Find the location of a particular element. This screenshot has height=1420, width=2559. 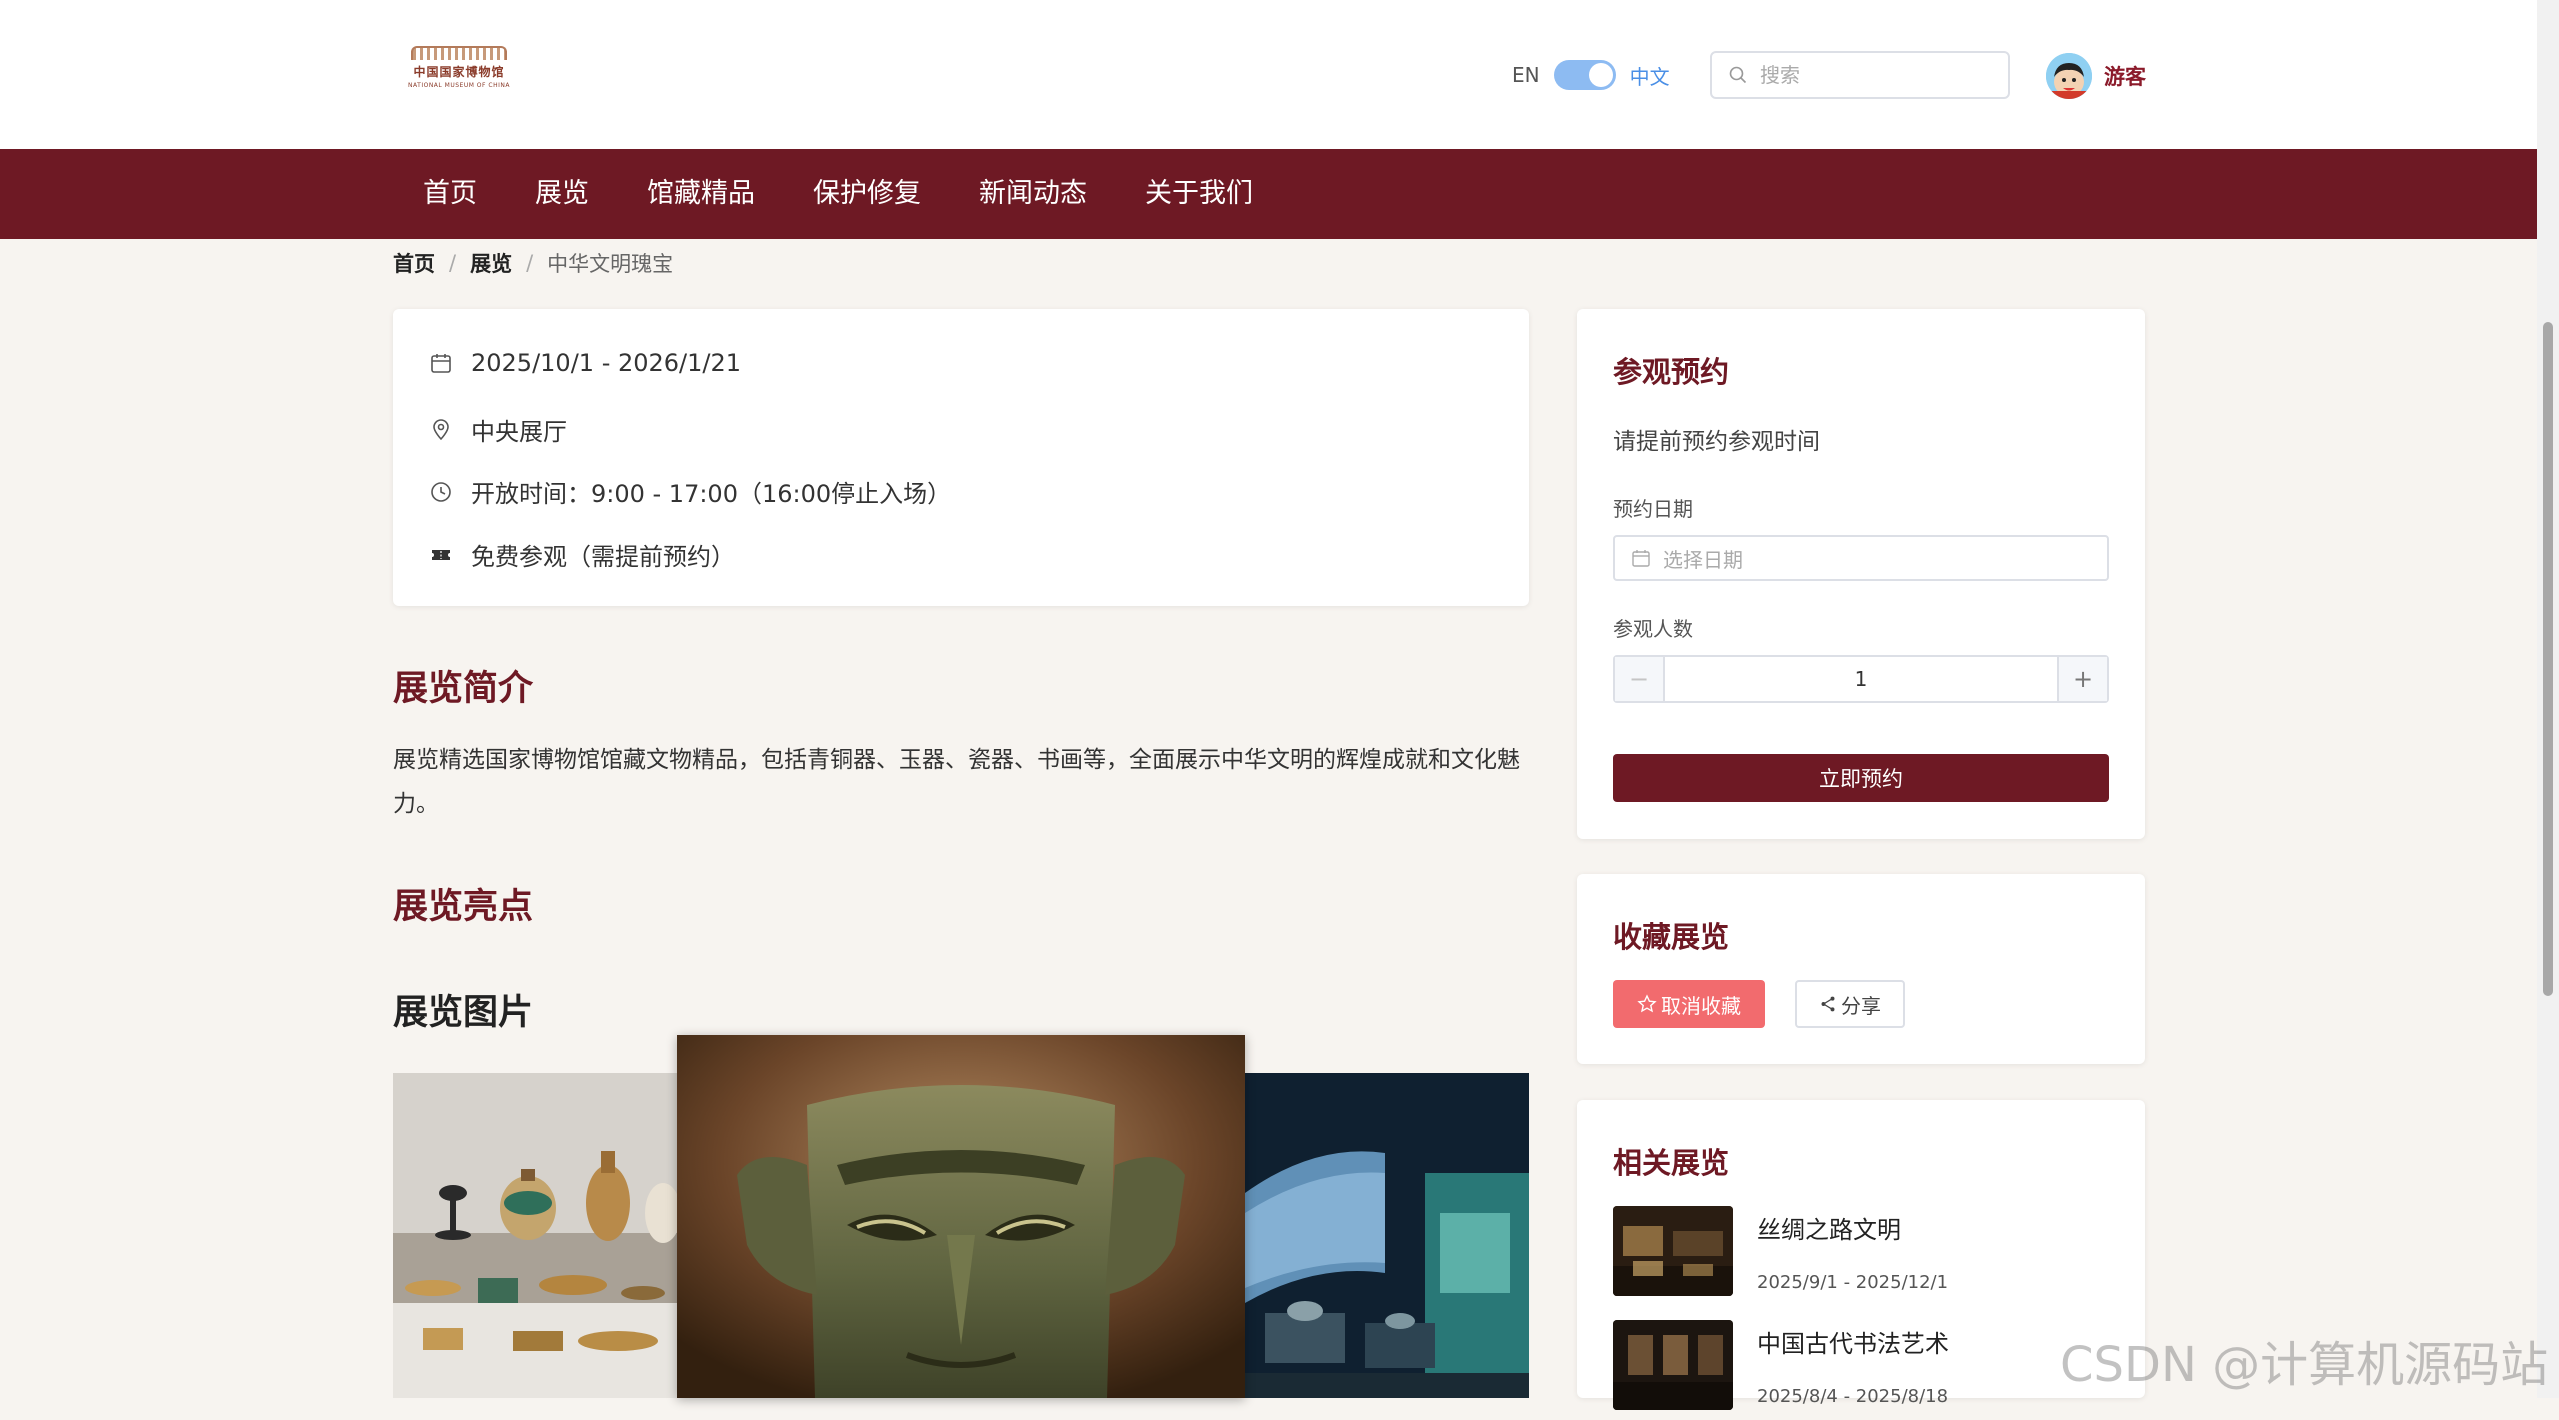

related-item-title: 中国古代书法艺术 is located at coordinates (1853, 1341).